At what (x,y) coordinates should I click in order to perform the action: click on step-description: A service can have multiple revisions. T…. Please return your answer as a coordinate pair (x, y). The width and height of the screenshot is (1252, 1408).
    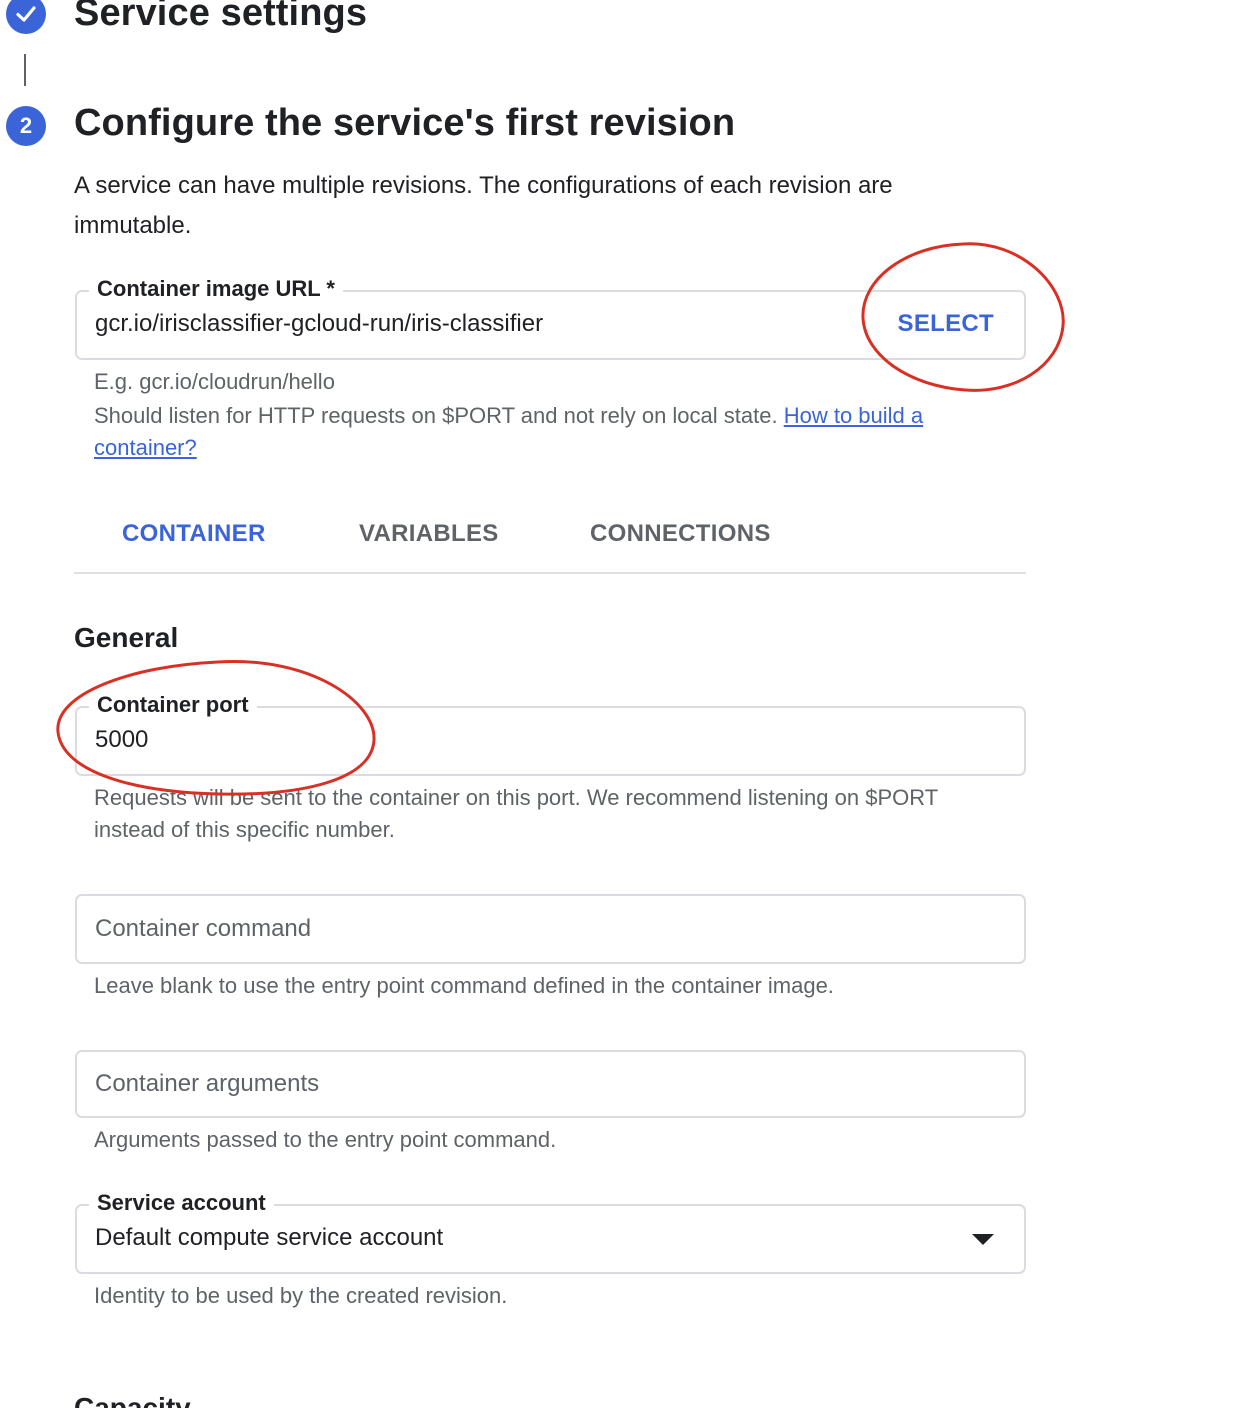
    Looking at the image, I should click on (483, 205).